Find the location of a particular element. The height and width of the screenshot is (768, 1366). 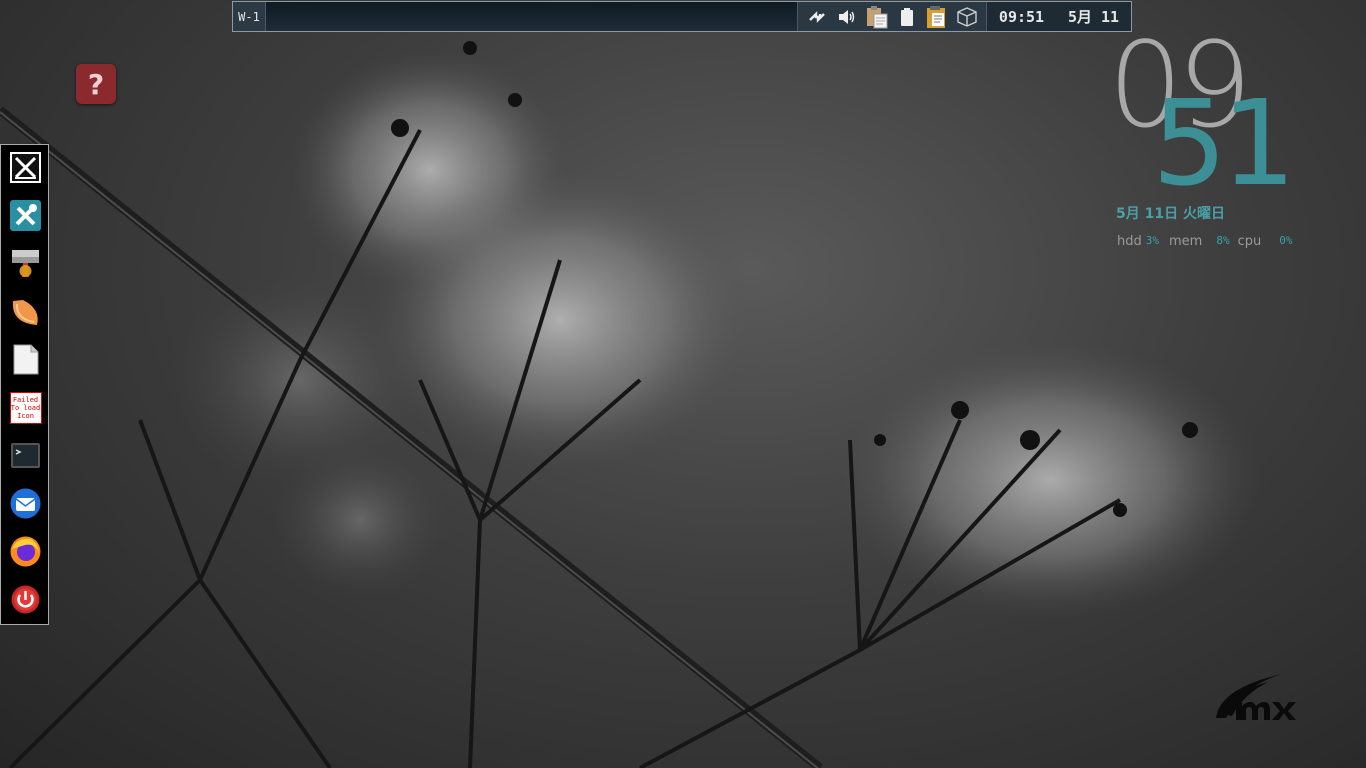

conky-date: 5月 11日 火曜日 is located at coordinates (1170, 214).